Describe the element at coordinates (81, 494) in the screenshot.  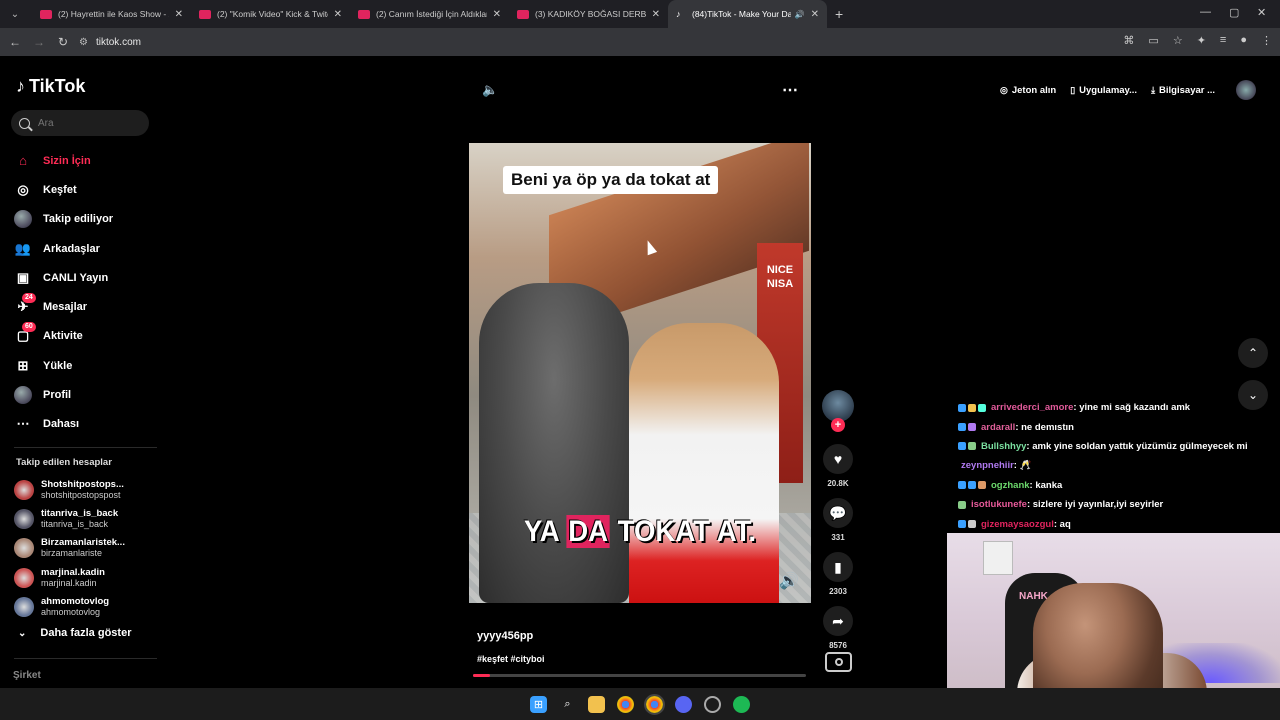
I see `account-handle: shotshitpostopspost` at that location.